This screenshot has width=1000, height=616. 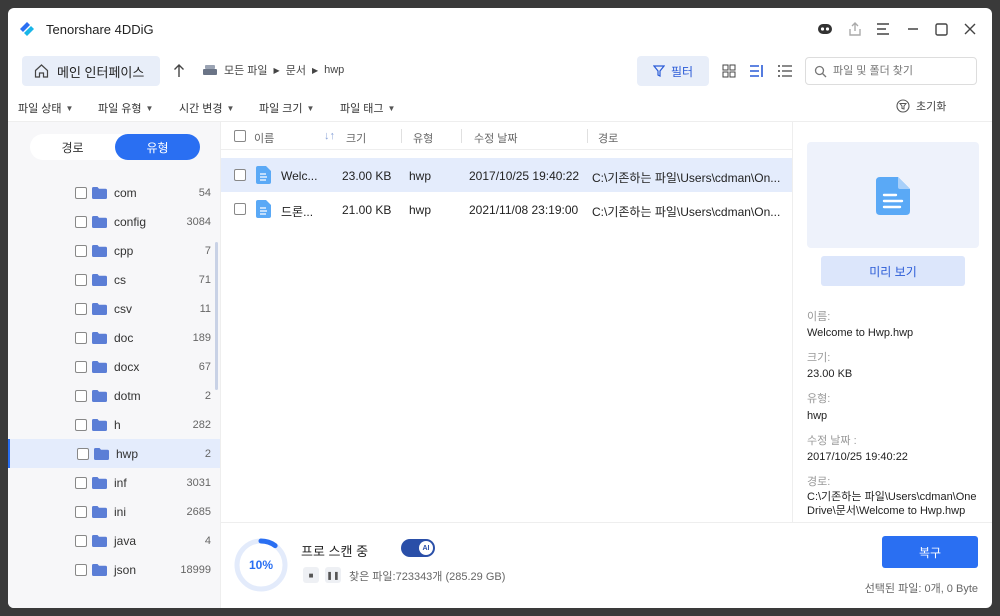 What do you see at coordinates (273, 70) in the screenshot?
I see `breadcrumb: 모든 파일 ▶ 문서 ▶ hwp` at bounding box center [273, 70].